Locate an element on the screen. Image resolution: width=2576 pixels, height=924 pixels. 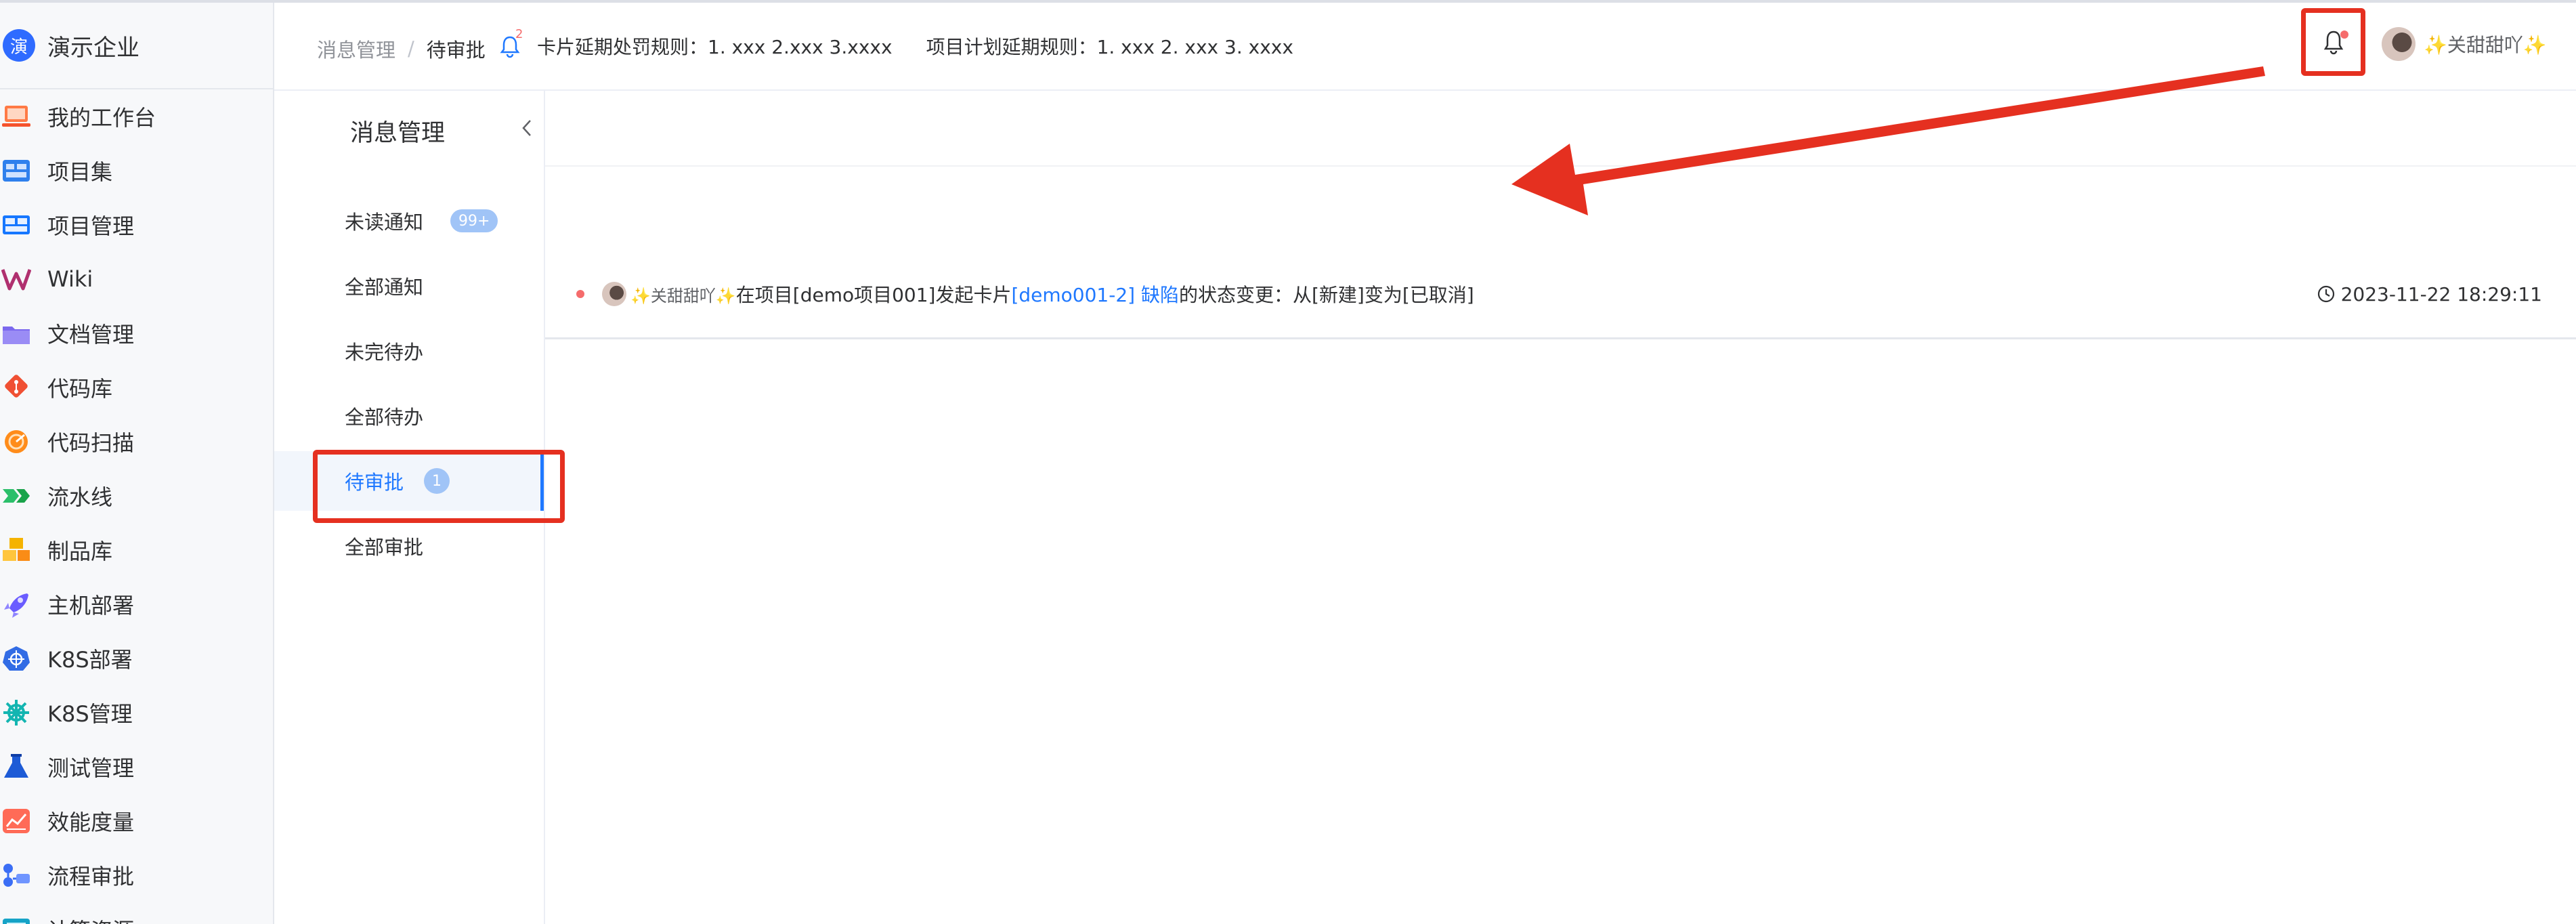
collapse-chevron-icon is located at coordinates (526, 129).